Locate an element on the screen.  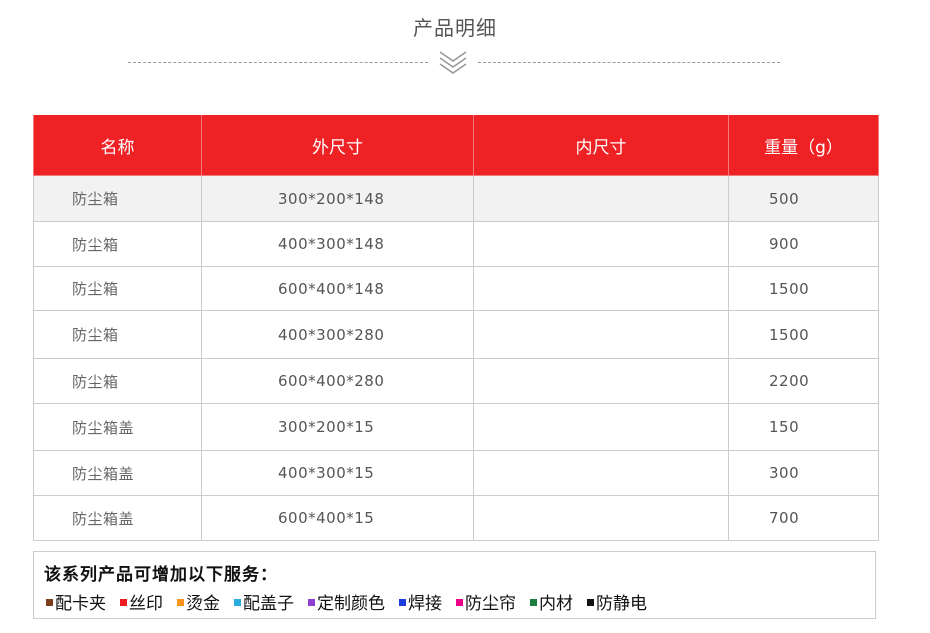
service-item: 内材 is located at coordinates (551, 601).